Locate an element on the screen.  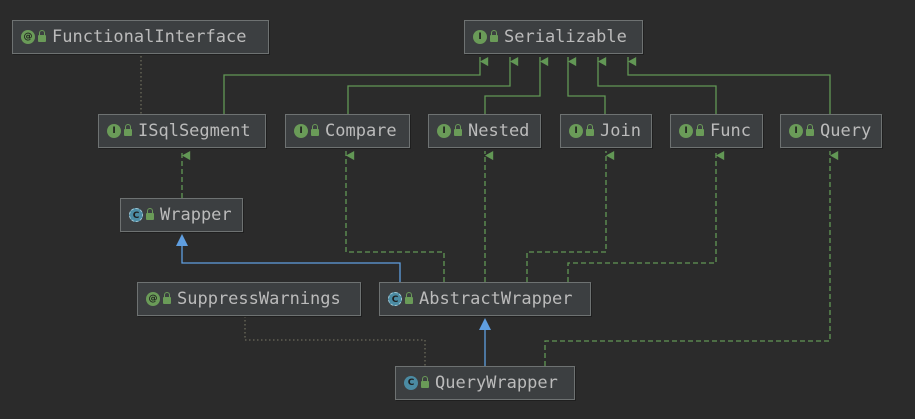
edge-compare-serializable is located at coordinates (433, 86).